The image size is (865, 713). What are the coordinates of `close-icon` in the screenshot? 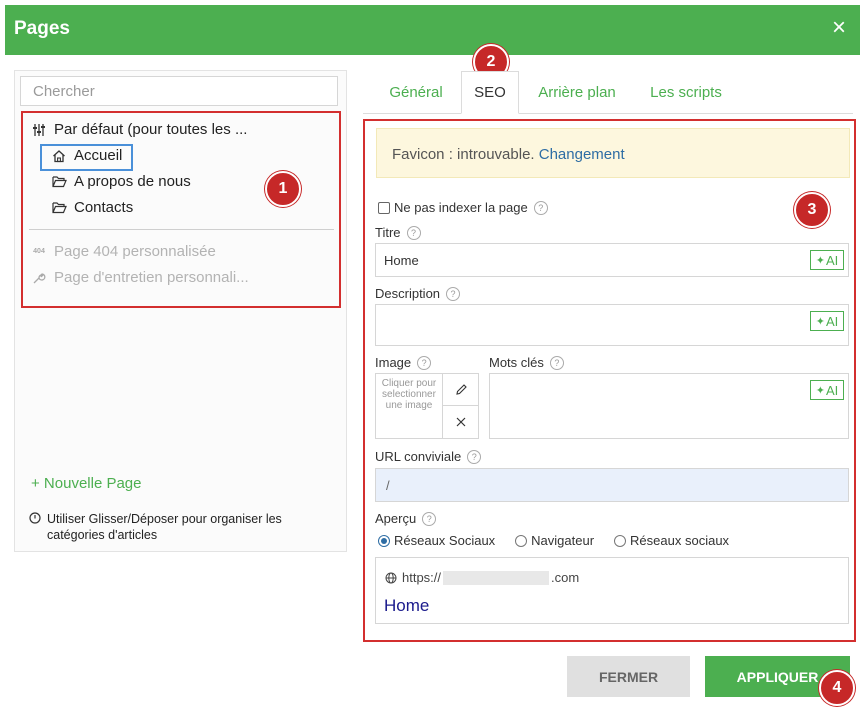 It's located at (460, 422).